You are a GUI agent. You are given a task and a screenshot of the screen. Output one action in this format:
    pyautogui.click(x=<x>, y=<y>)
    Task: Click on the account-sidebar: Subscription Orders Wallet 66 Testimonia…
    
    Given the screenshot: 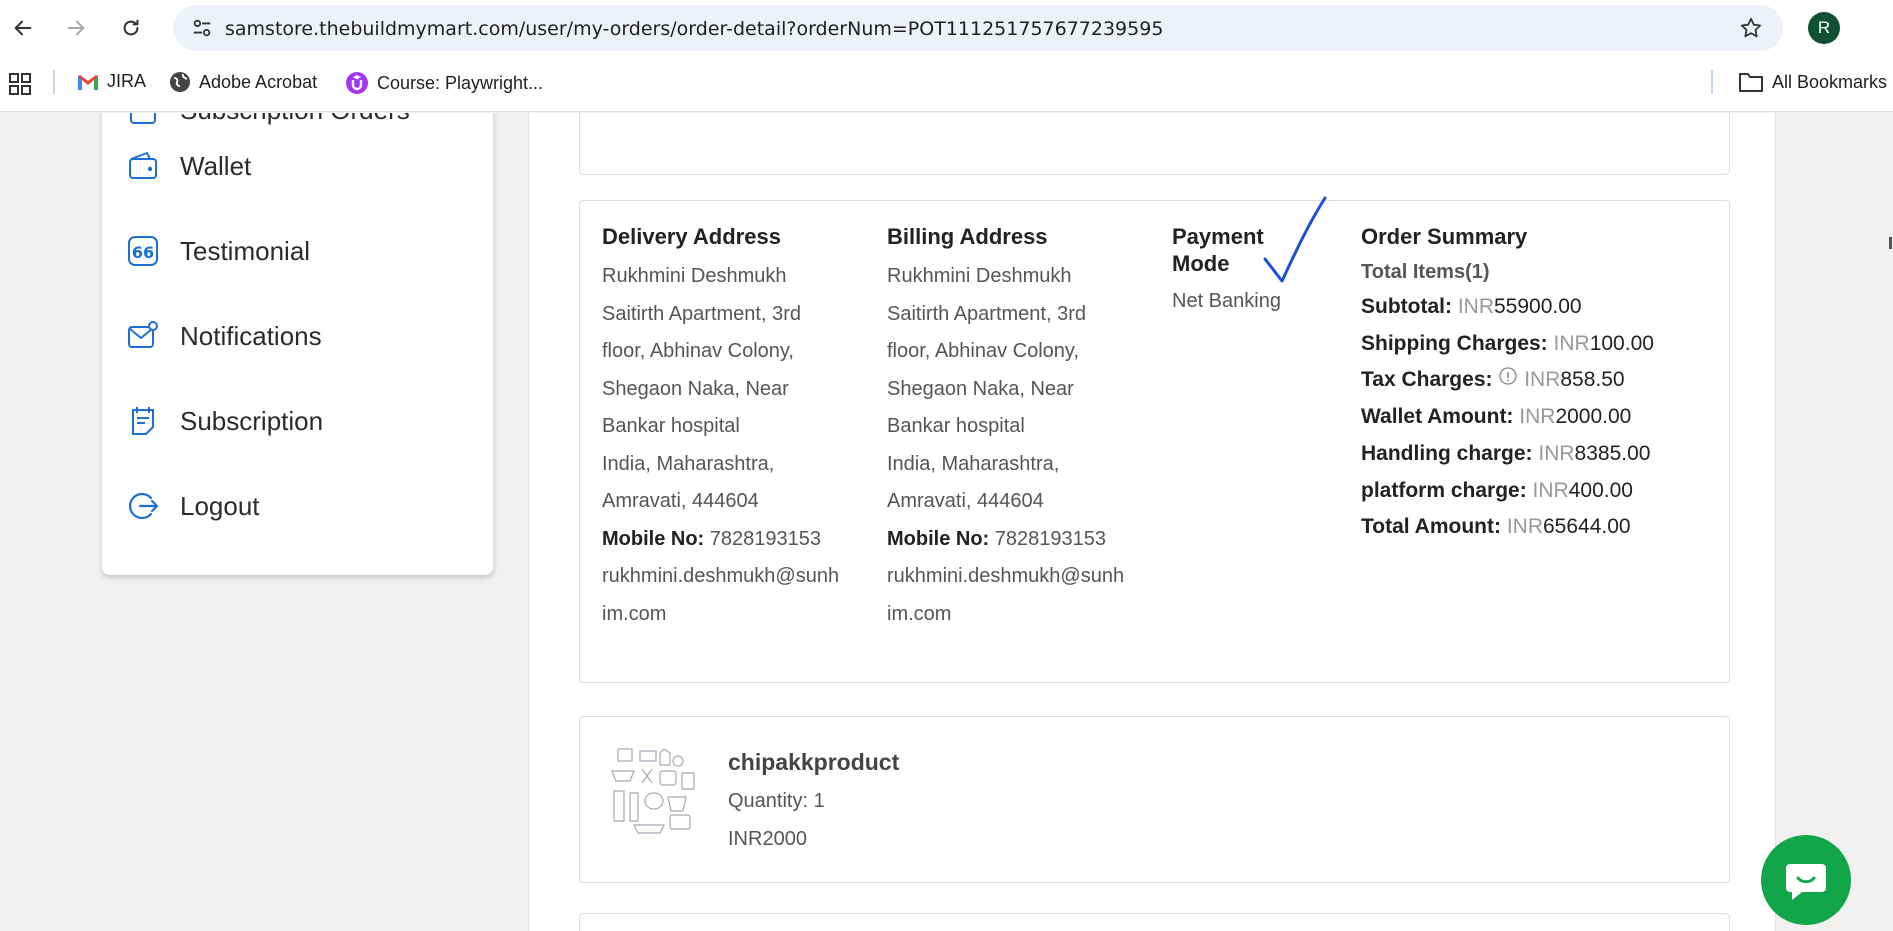 What is the action you would take?
    pyautogui.click(x=297, y=344)
    